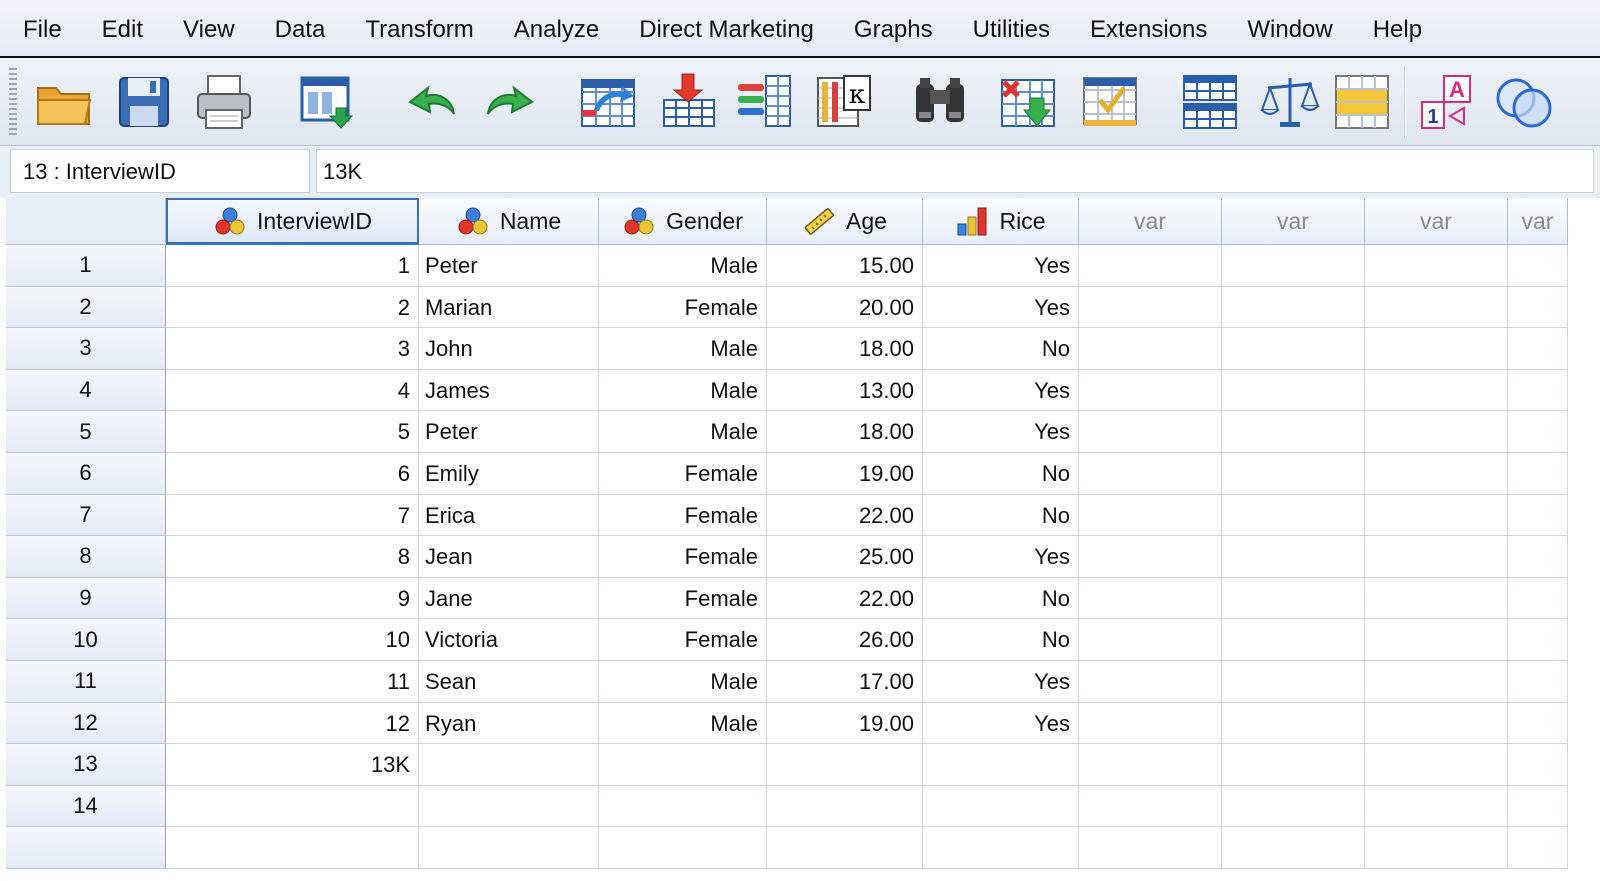  What do you see at coordinates (1210, 102) in the screenshot?
I see `split-file-button` at bounding box center [1210, 102].